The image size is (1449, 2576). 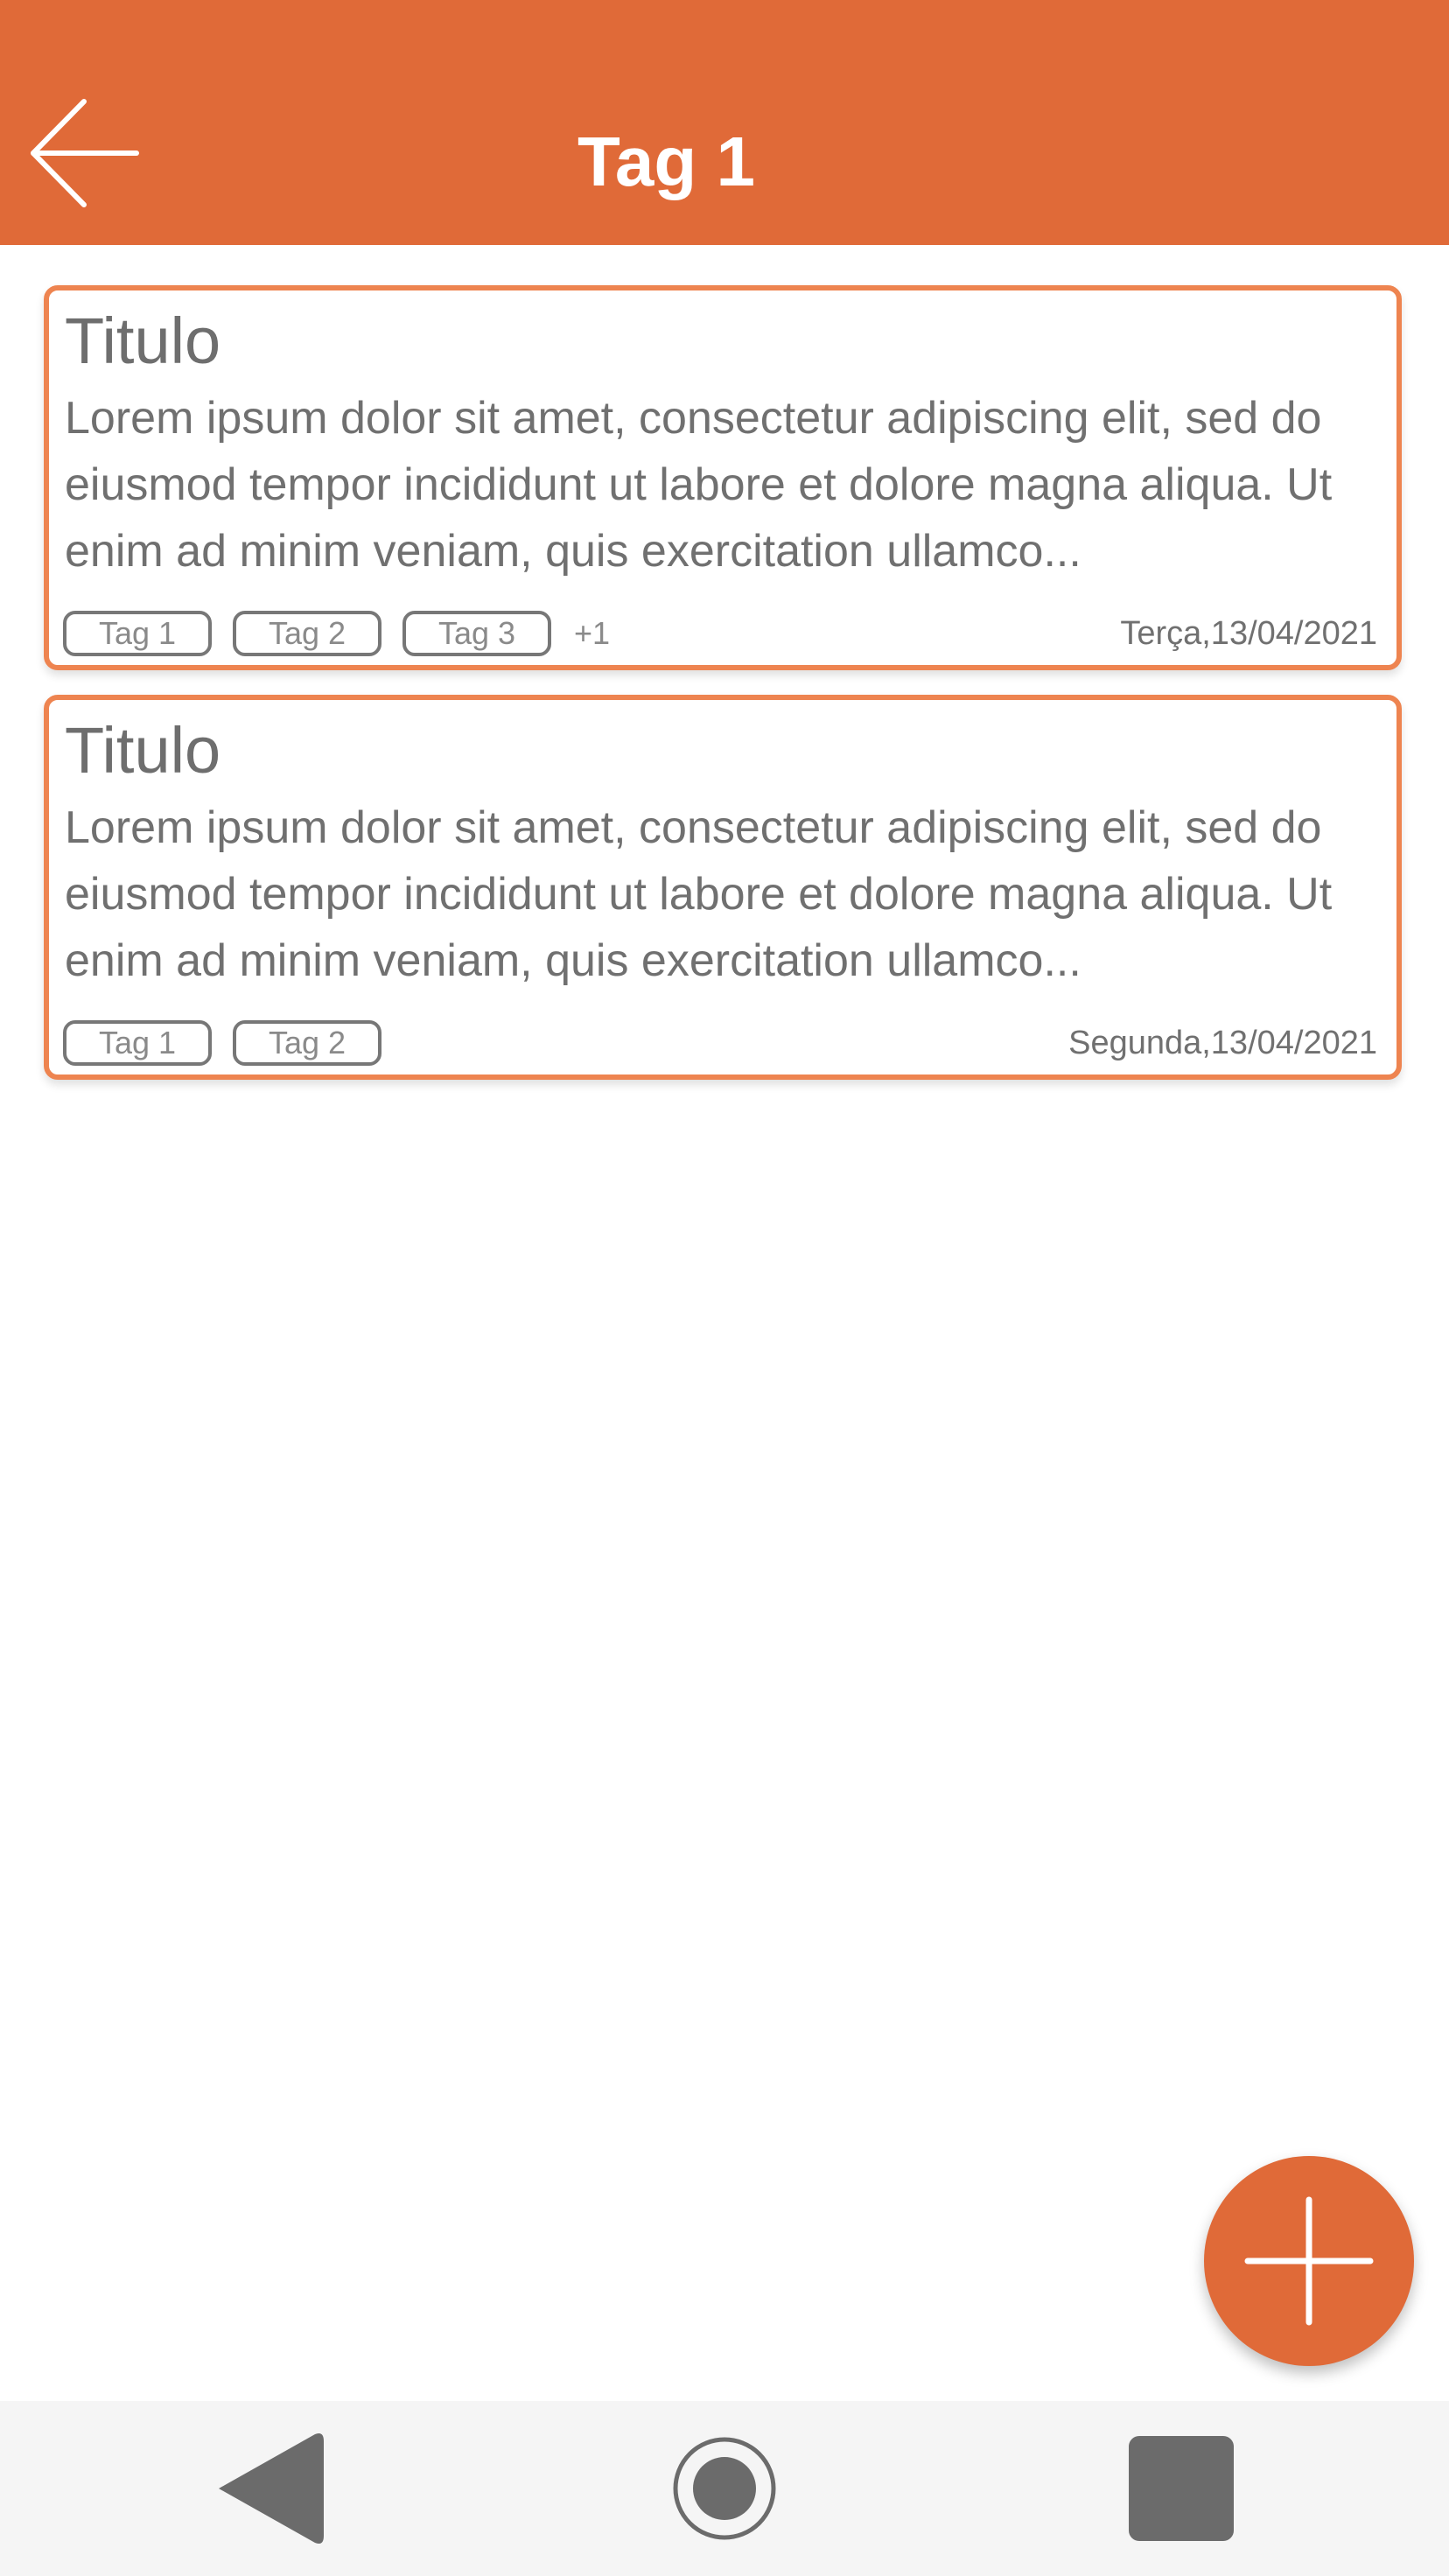 I want to click on system-navigation-bar, so click(x=724, y=2488).